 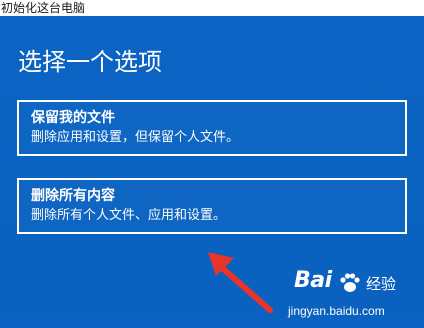 What do you see at coordinates (212, 8) in the screenshot?
I see `window-title: 初始化这台电脑` at bounding box center [212, 8].